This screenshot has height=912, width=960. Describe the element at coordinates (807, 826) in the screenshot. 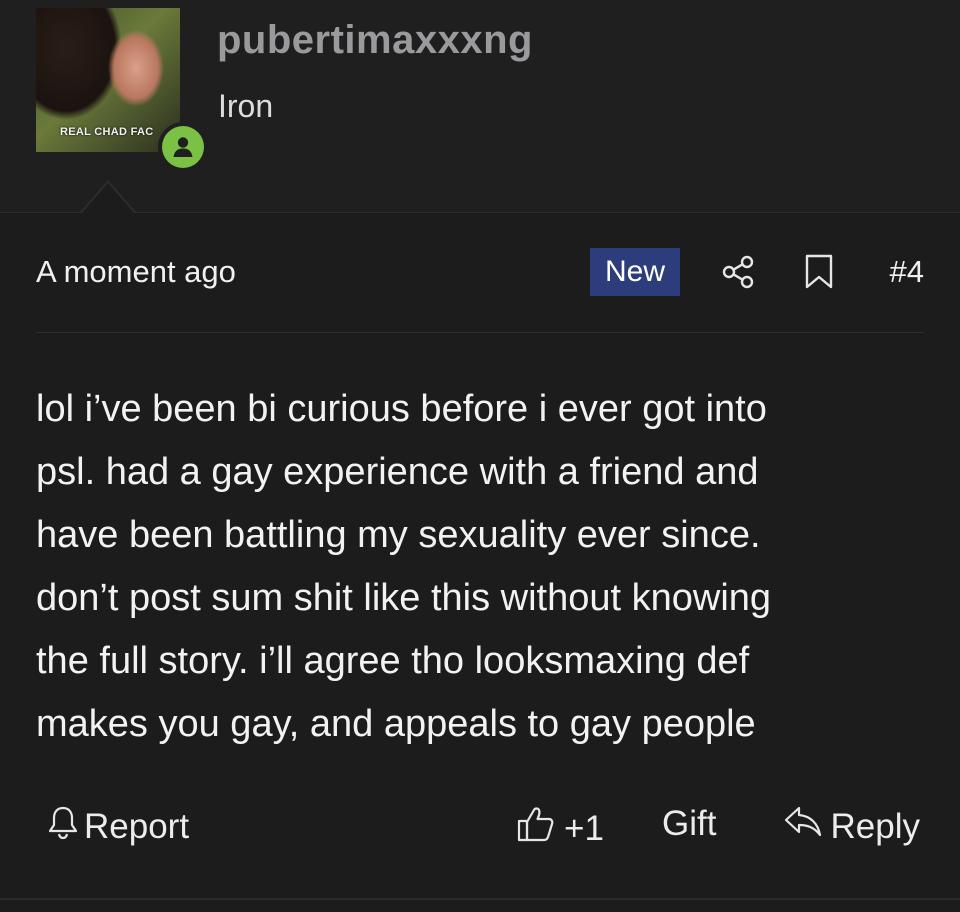

I see `reply-arrow-icon` at that location.